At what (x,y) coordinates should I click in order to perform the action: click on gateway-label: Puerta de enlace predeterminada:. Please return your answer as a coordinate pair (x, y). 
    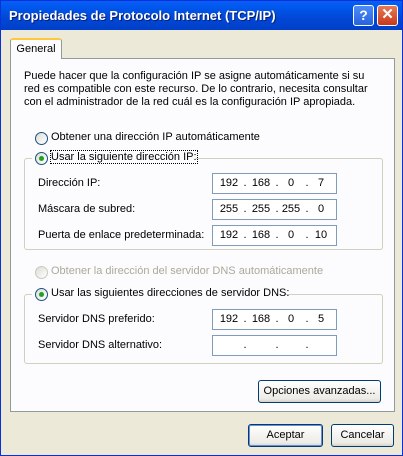
    Looking at the image, I should click on (121, 235).